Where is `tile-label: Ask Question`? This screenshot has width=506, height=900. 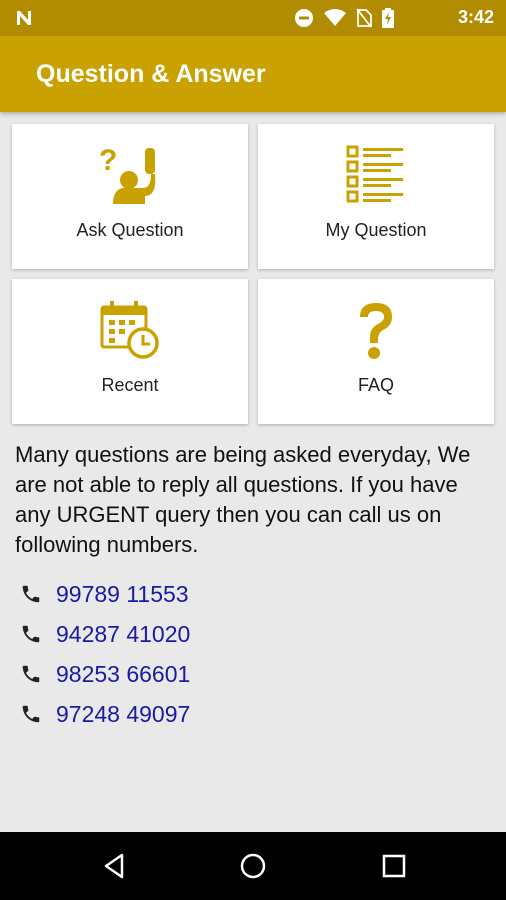
tile-label: Ask Question is located at coordinates (130, 230).